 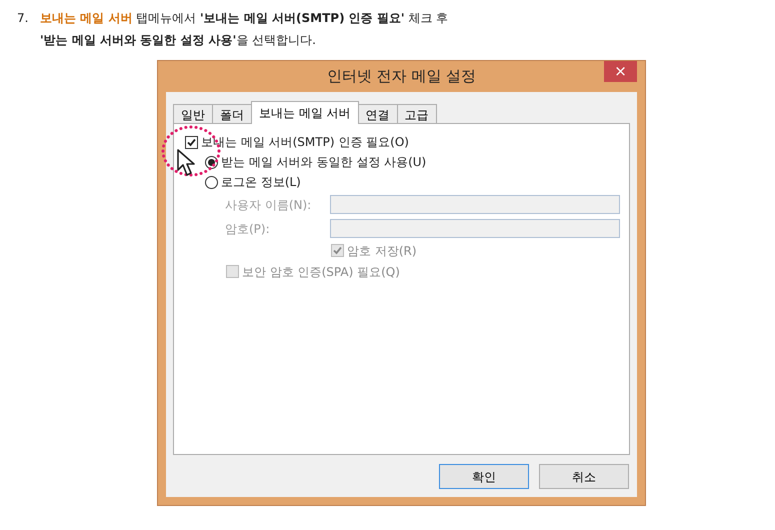 I want to click on tab: 보내는 메일 서버, so click(x=305, y=112).